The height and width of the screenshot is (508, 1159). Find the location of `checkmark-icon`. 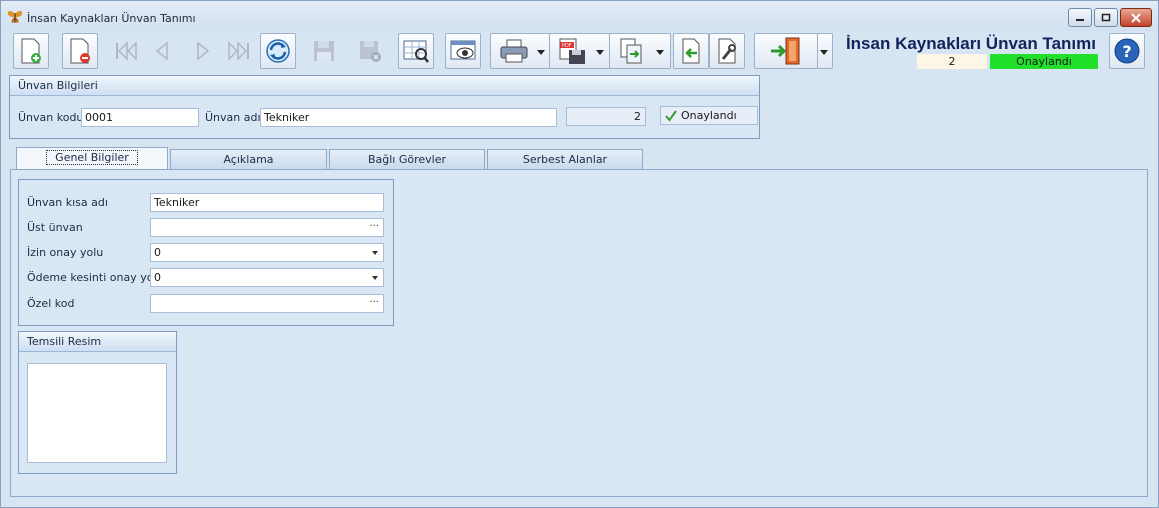

checkmark-icon is located at coordinates (671, 116).